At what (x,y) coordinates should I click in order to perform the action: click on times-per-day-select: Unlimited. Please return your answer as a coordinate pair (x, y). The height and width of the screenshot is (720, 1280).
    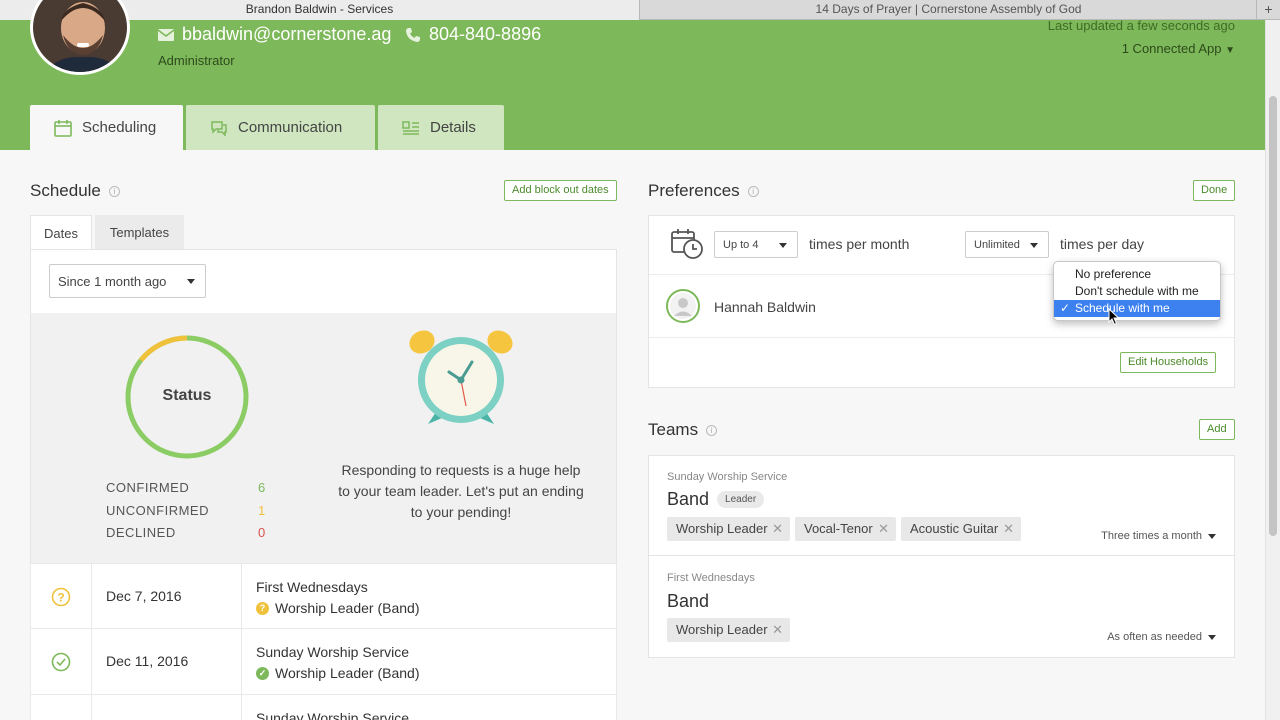
    Looking at the image, I should click on (1007, 244).